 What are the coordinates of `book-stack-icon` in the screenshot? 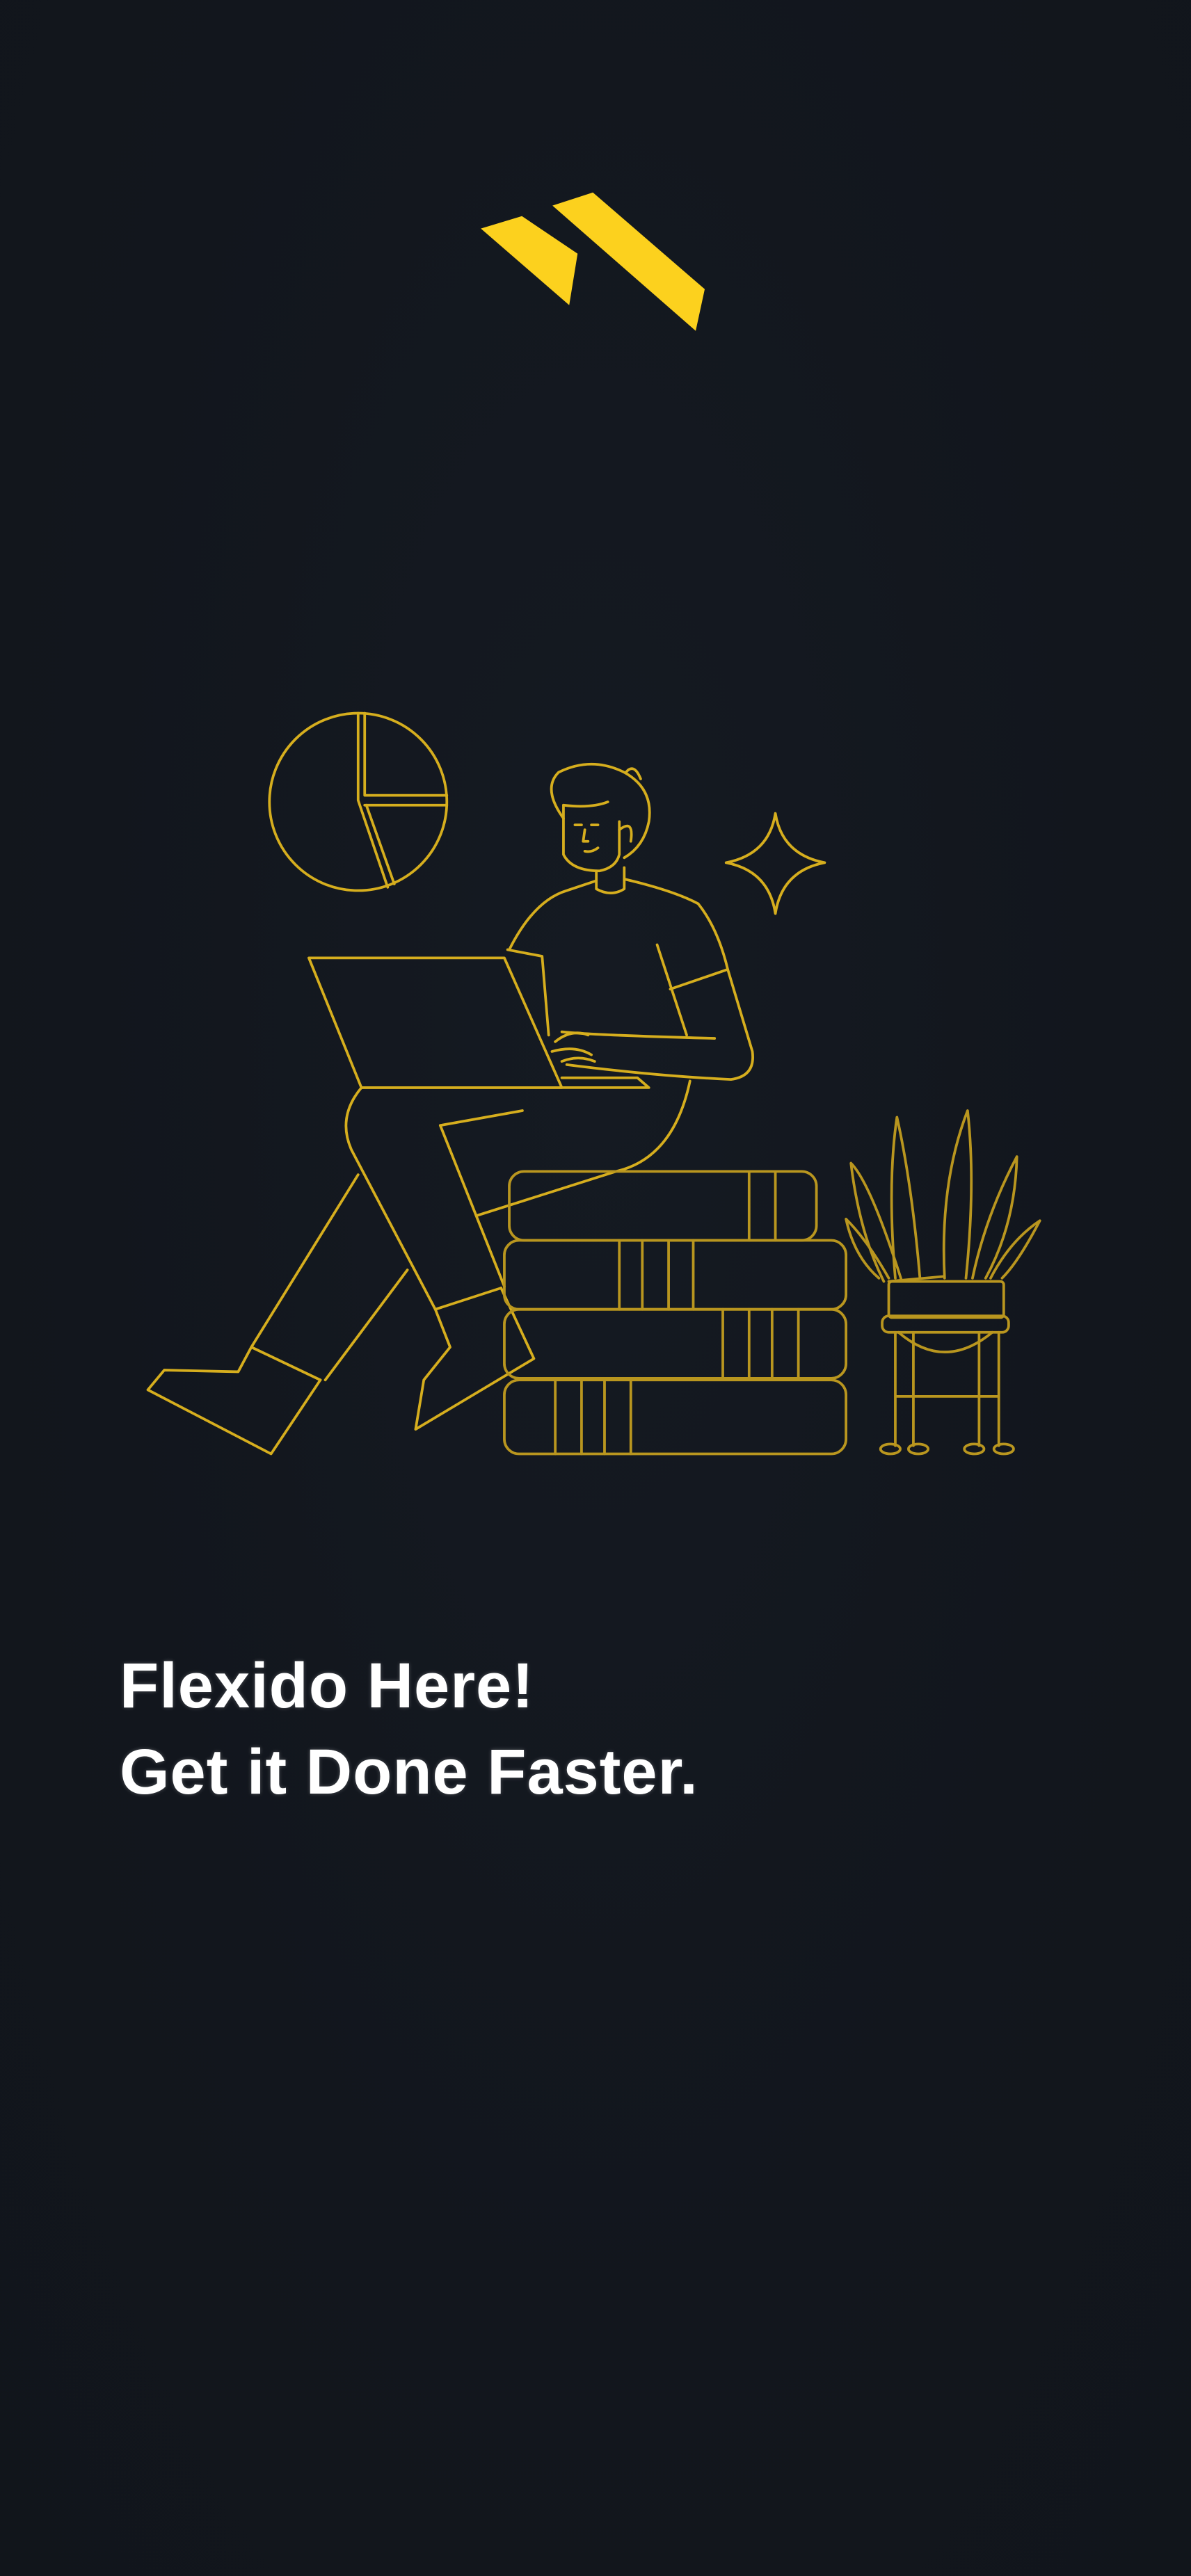 It's located at (675, 1313).